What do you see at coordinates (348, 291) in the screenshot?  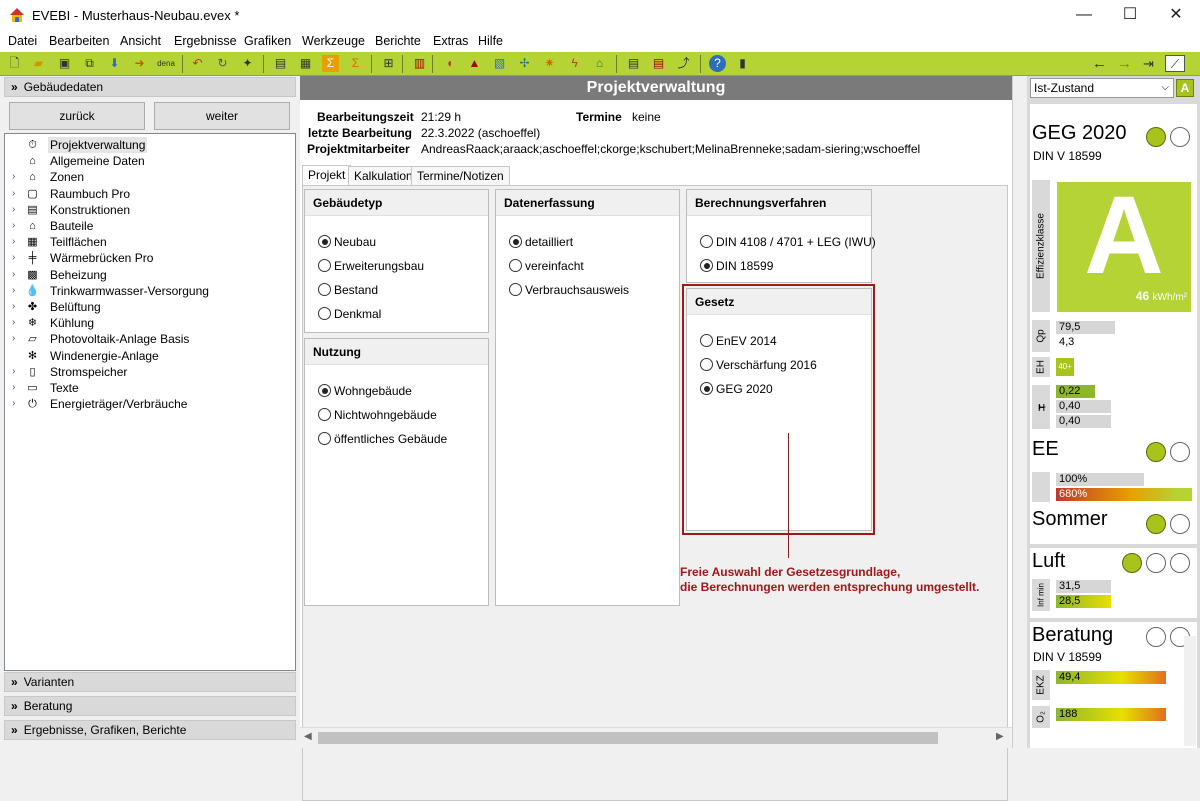 I see `radio-bestand: Bestand` at bounding box center [348, 291].